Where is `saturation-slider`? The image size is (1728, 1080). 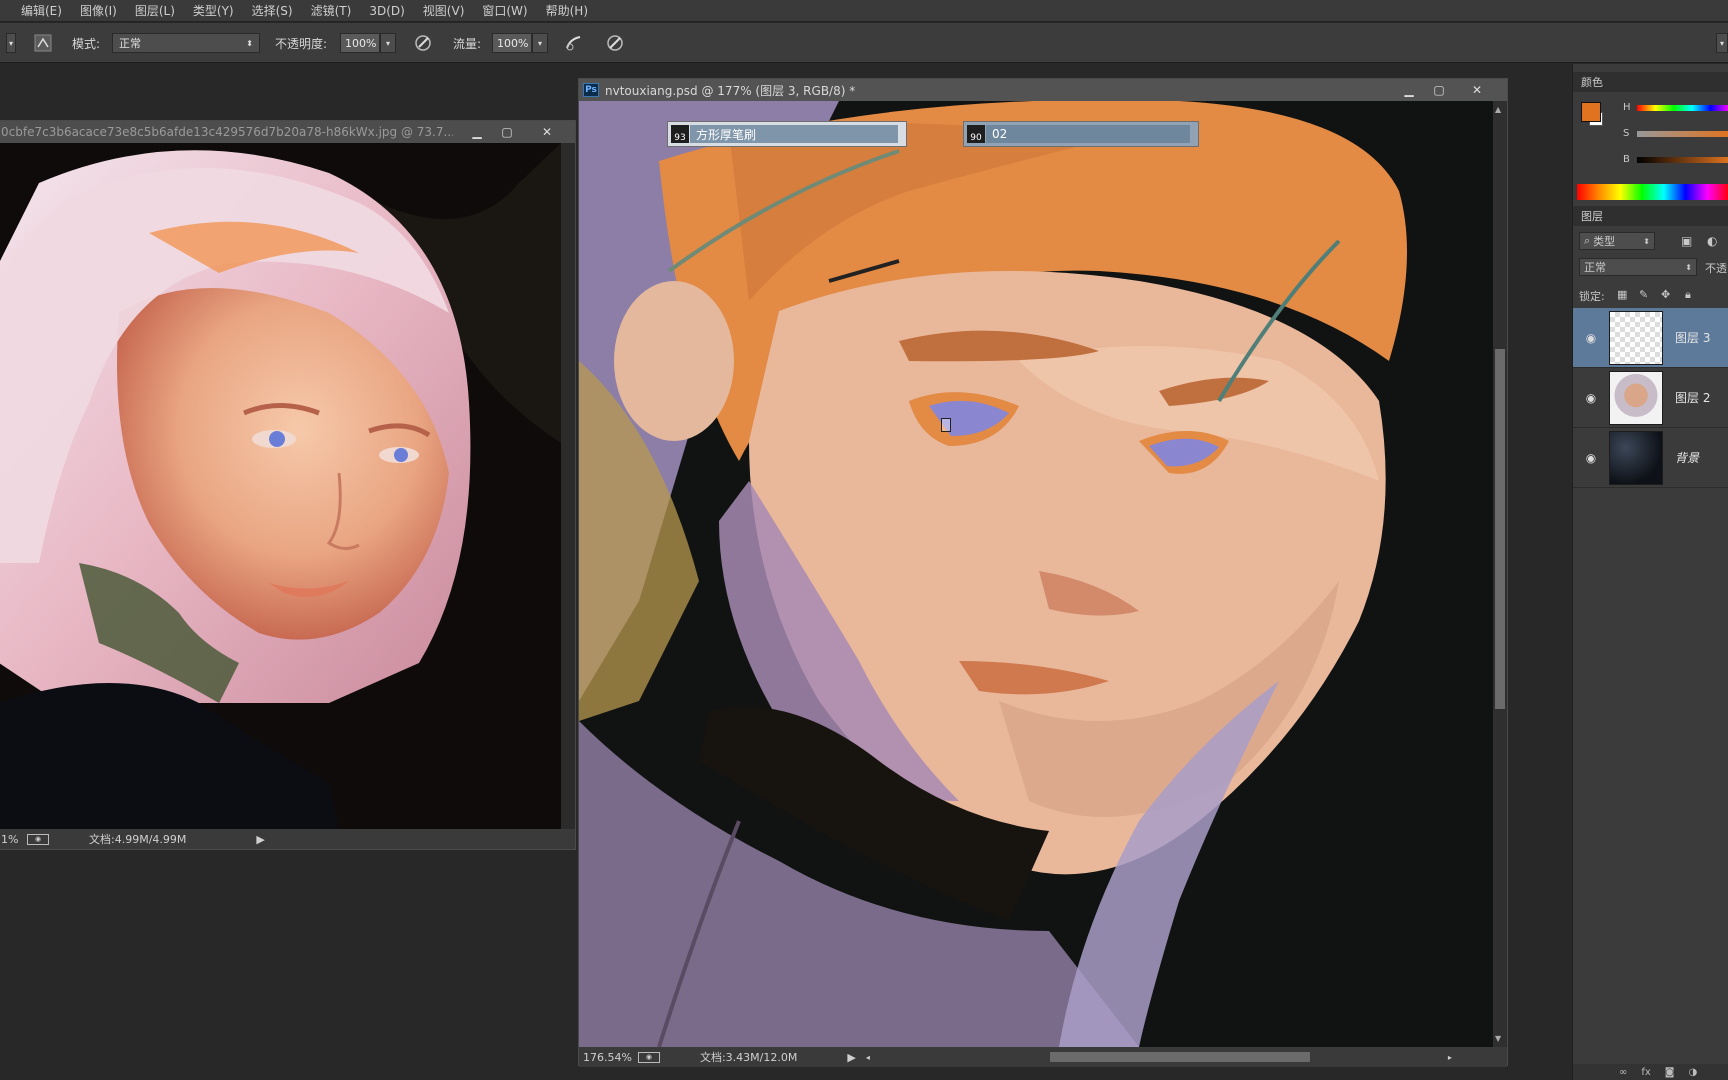
saturation-slider is located at coordinates (1682, 134).